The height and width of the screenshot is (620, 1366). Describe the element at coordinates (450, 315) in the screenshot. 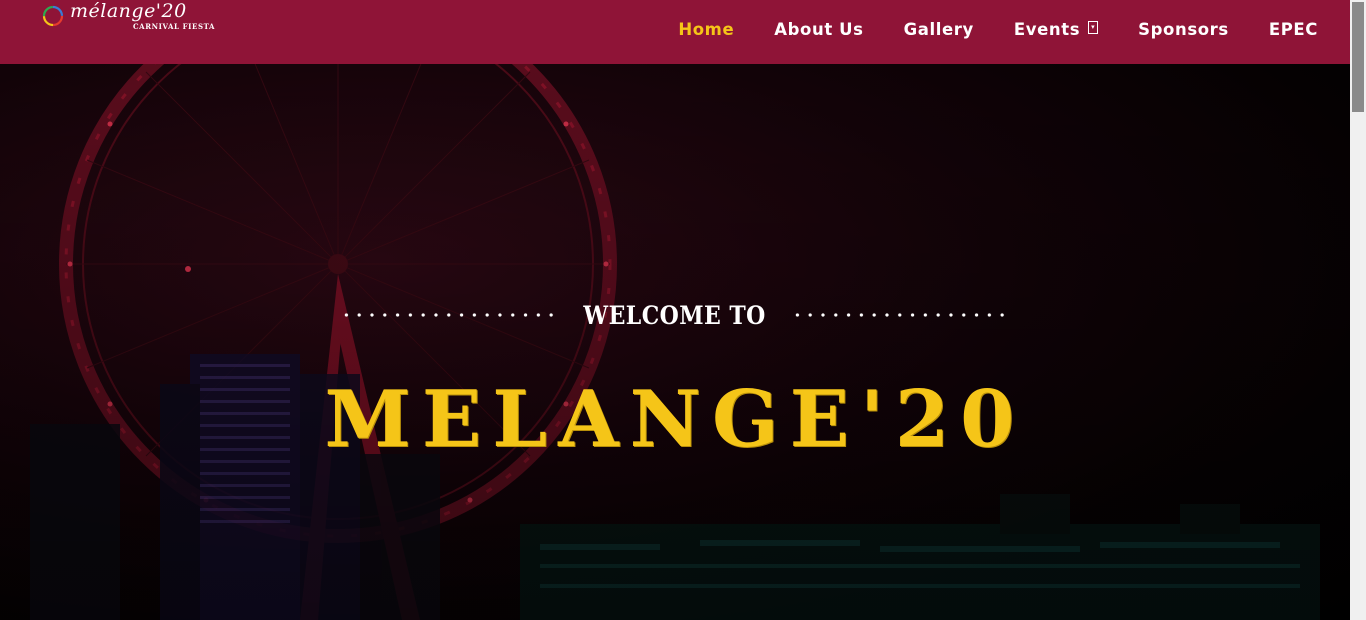

I see `dotted-divider-left` at that location.